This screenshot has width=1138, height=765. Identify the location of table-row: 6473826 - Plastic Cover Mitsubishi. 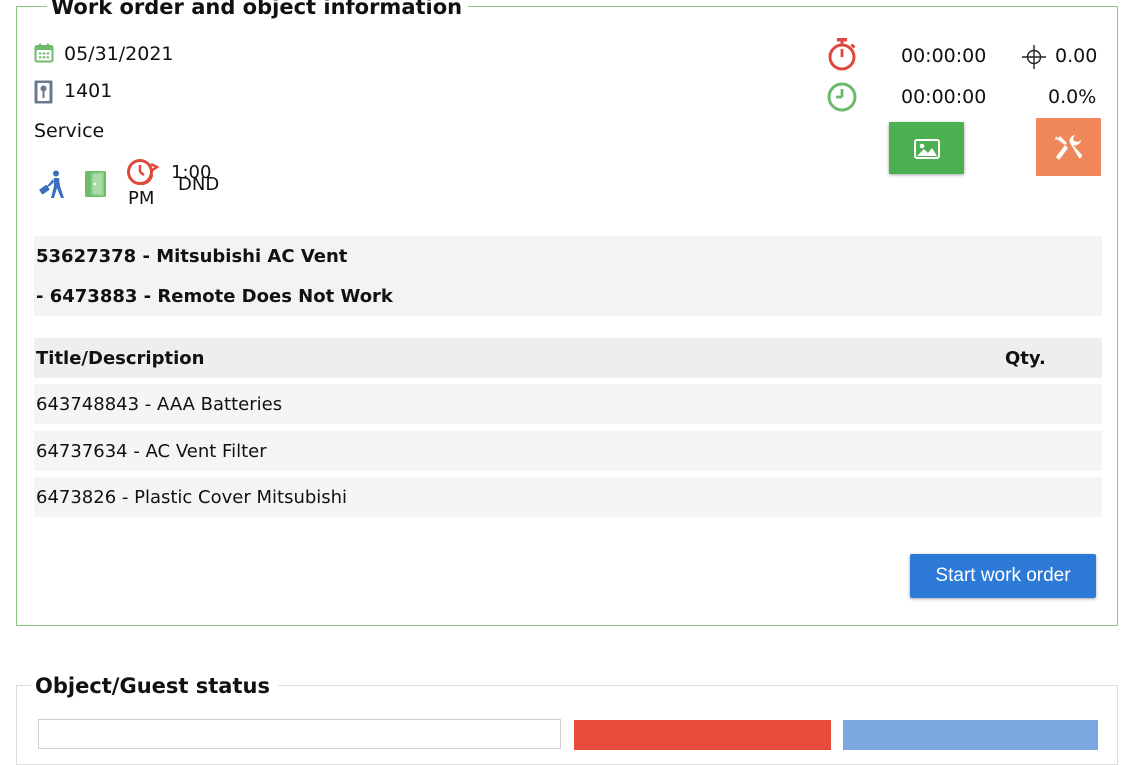
(568, 497).